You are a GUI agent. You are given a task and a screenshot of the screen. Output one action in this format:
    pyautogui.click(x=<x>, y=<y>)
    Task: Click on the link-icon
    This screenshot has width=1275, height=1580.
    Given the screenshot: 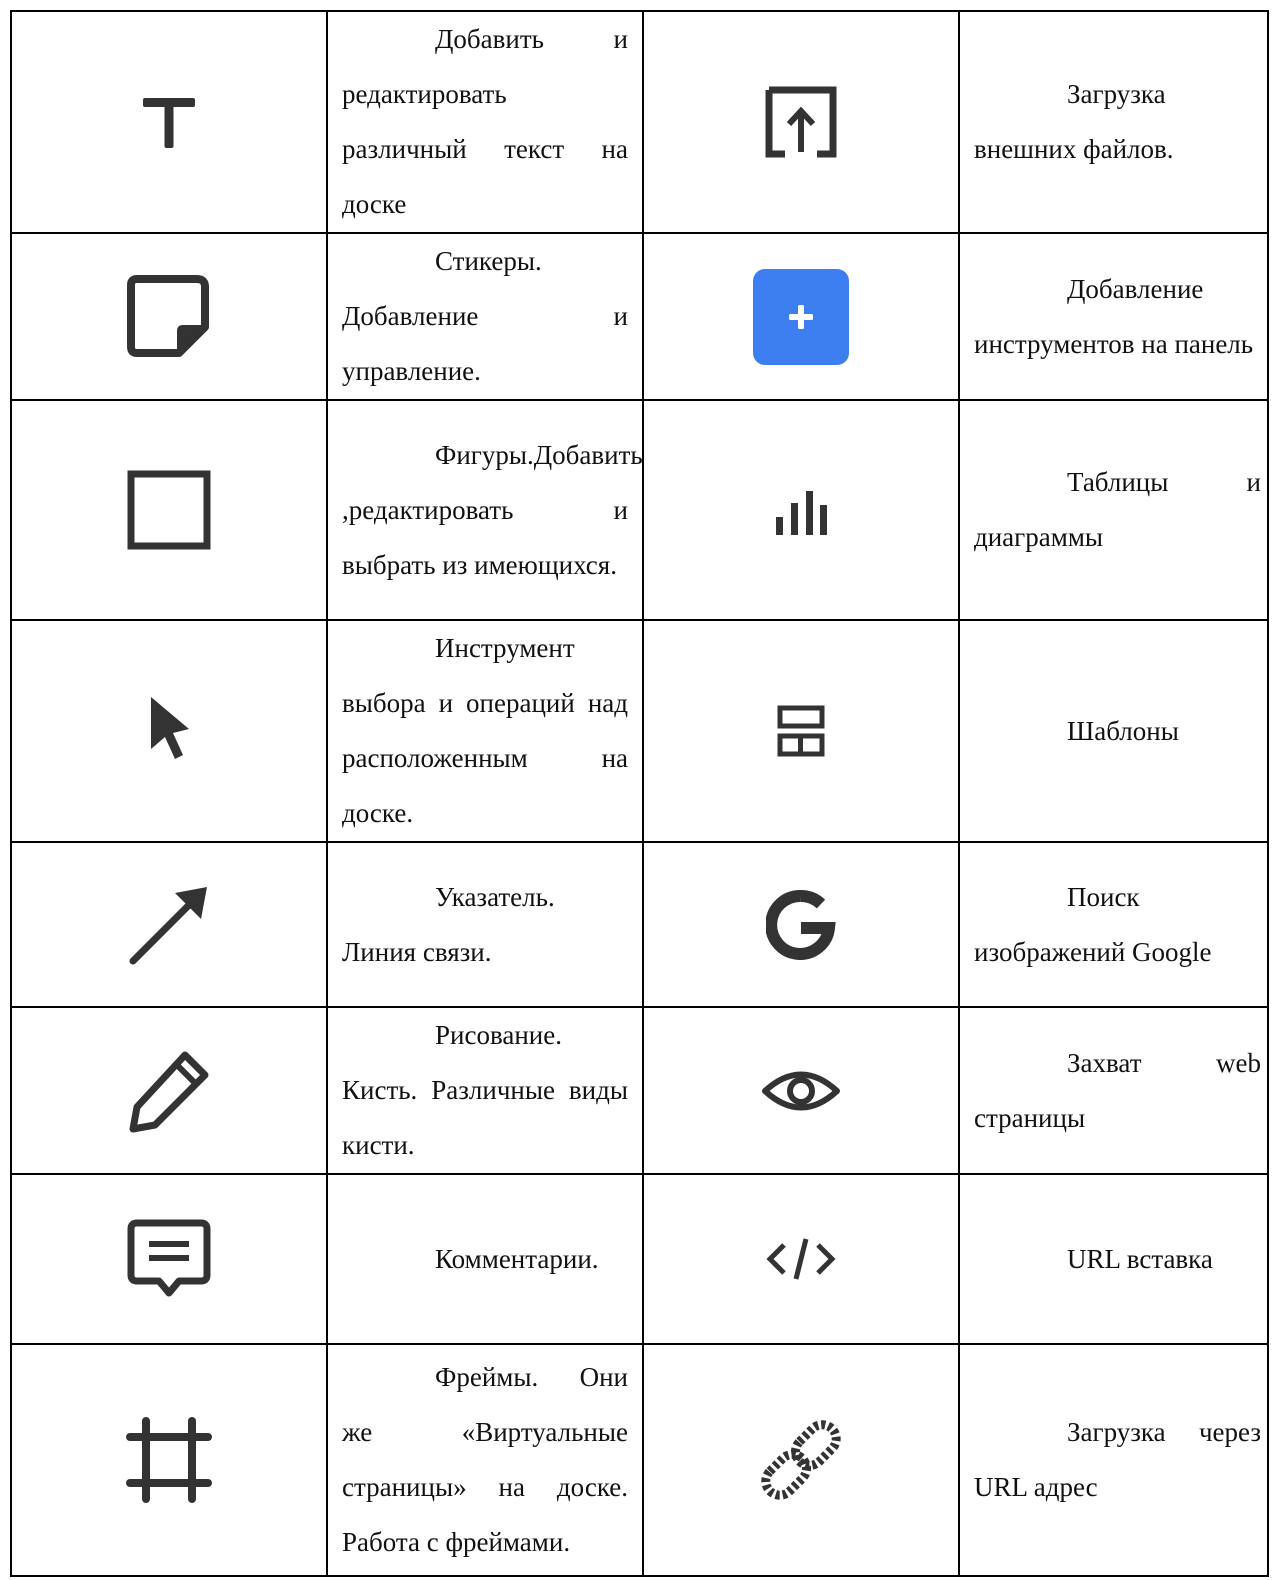 What is the action you would take?
    pyautogui.click(x=801, y=1460)
    